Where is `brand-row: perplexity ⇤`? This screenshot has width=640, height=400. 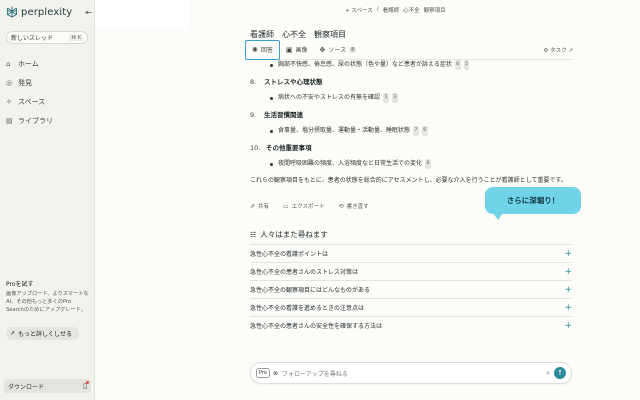
brand-row: perplexity ⇤ is located at coordinates (49, 12).